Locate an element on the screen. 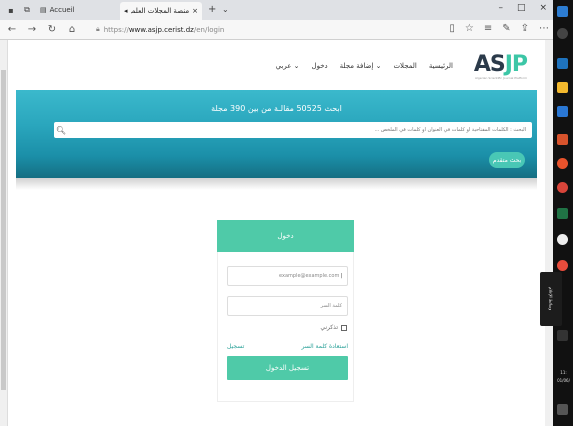 Image resolution: width=573 pixels, height=426 pixels. os-taskbar: 11: 01/06/ is located at coordinates (563, 213).